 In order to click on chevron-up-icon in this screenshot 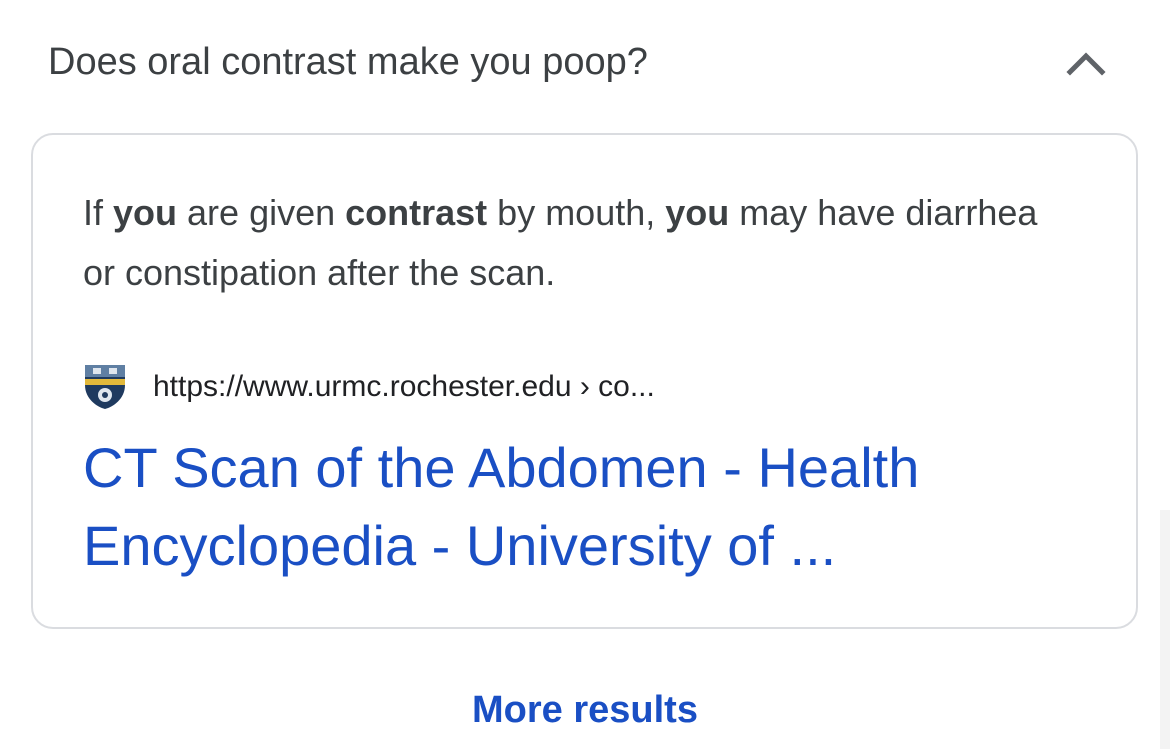, I will do `click(1086, 62)`.